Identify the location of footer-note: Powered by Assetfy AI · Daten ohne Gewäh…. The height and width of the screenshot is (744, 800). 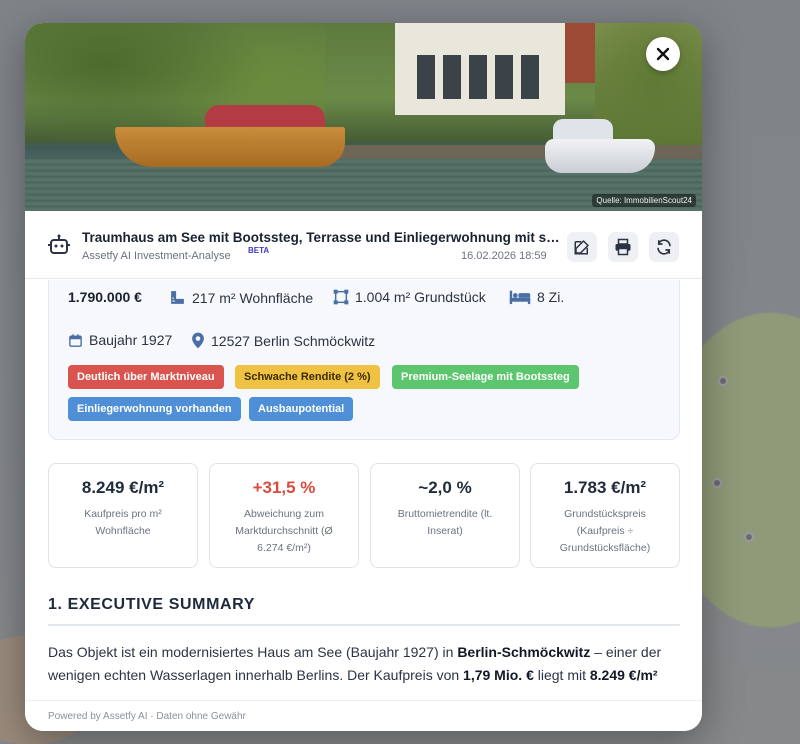
(147, 716).